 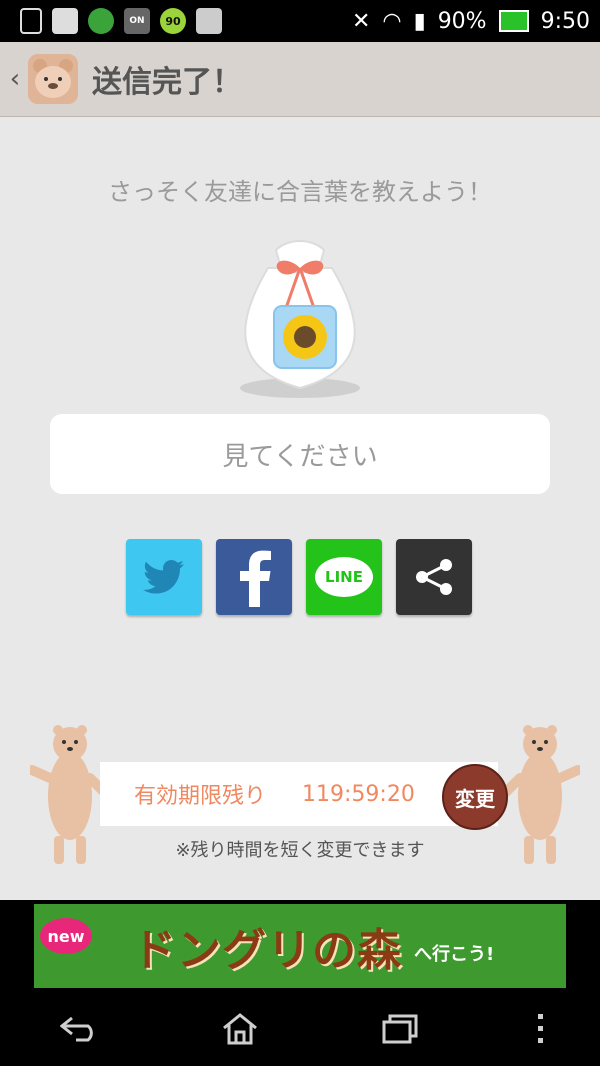 I want to click on share-twitter-button, so click(x=164, y=577).